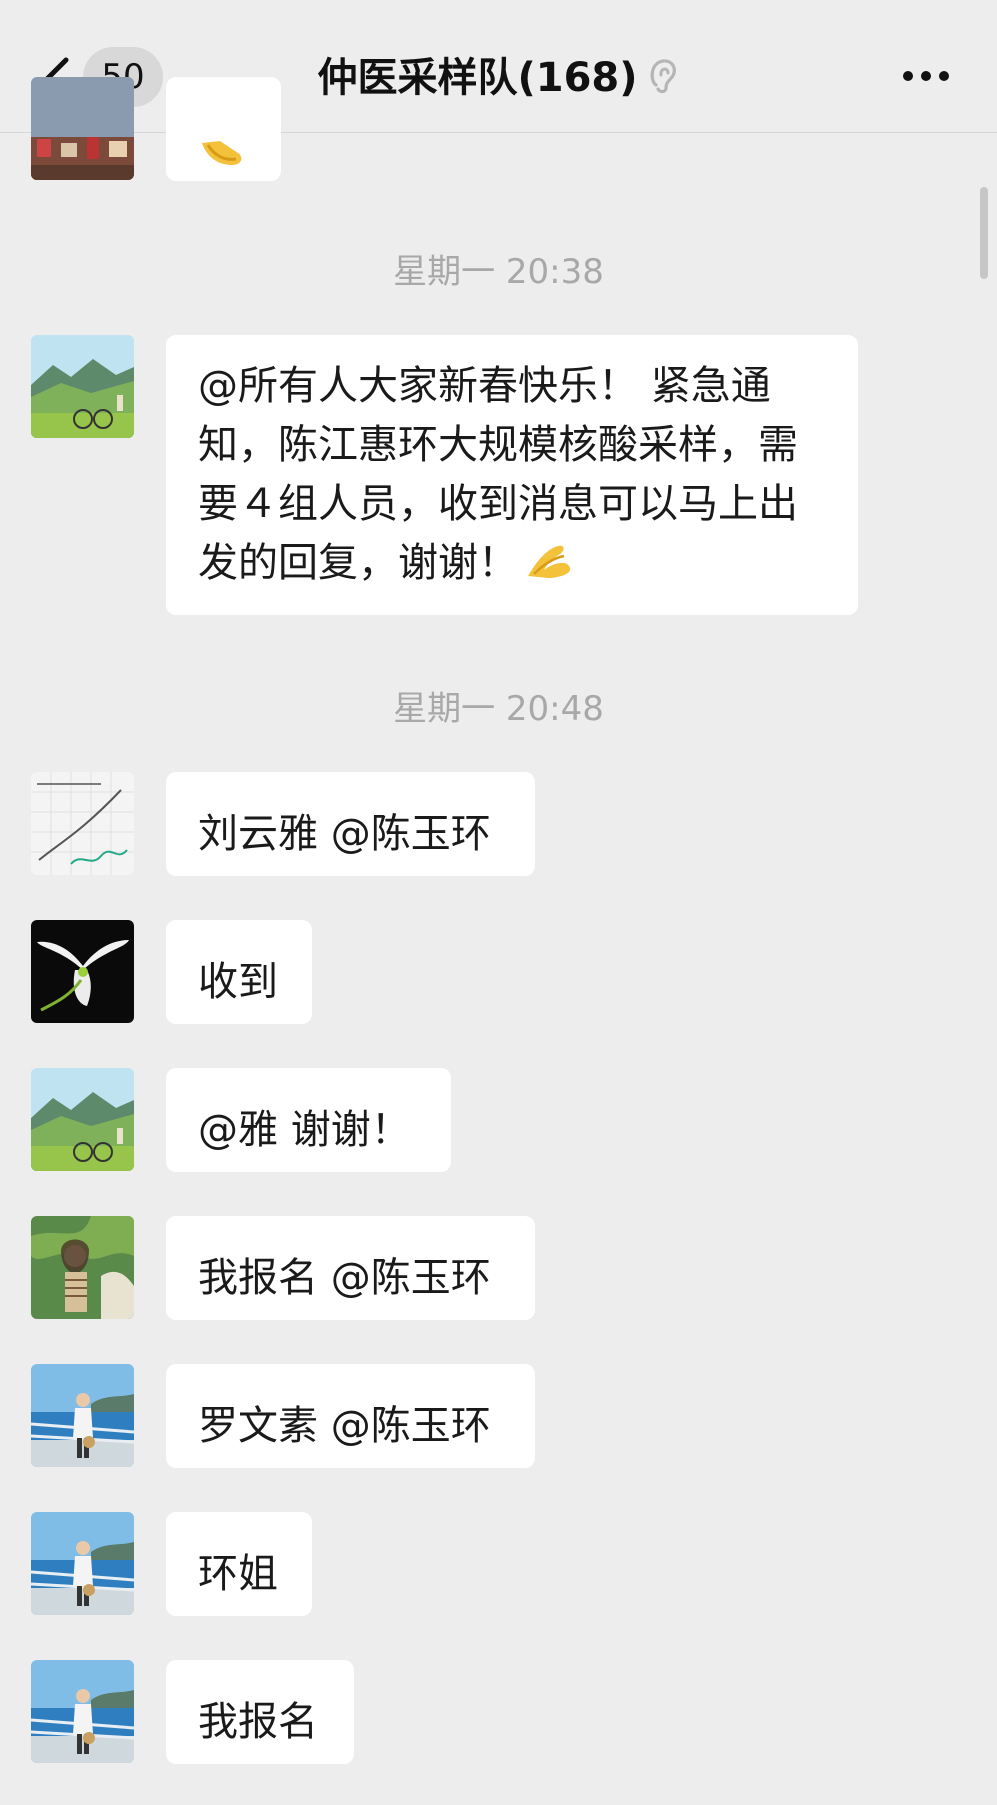 The width and height of the screenshot is (997, 1805). I want to click on more-dots-icon, so click(926, 76).